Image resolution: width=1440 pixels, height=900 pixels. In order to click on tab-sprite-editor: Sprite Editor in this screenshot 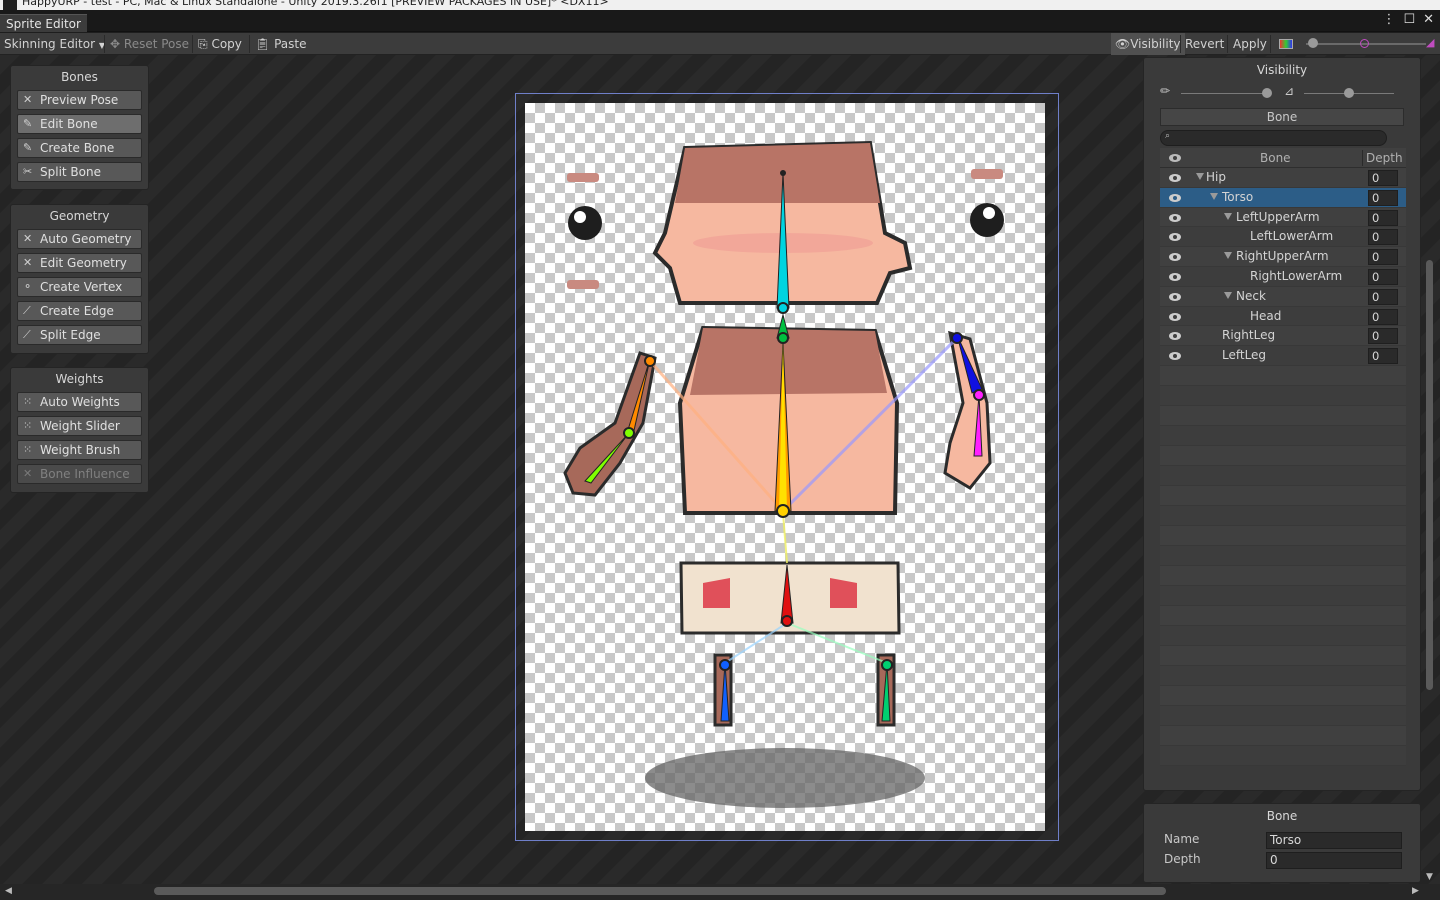, I will do `click(43, 23)`.